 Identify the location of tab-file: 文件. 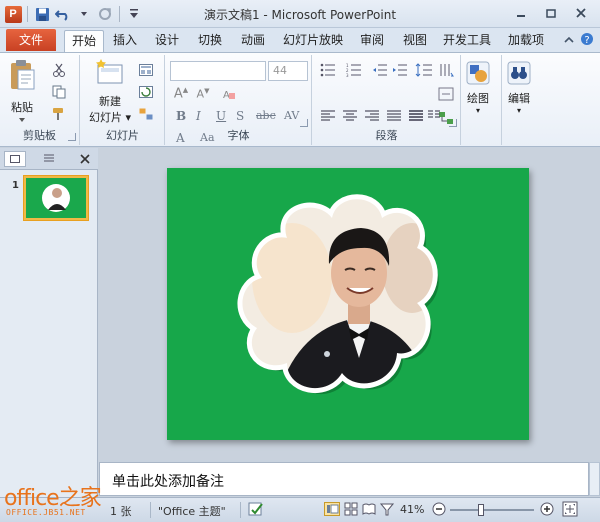
(31, 40).